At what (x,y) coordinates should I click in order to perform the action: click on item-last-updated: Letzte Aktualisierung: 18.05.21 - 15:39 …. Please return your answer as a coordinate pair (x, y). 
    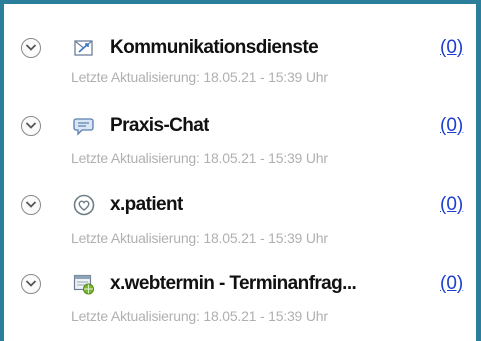
    Looking at the image, I should click on (199, 316).